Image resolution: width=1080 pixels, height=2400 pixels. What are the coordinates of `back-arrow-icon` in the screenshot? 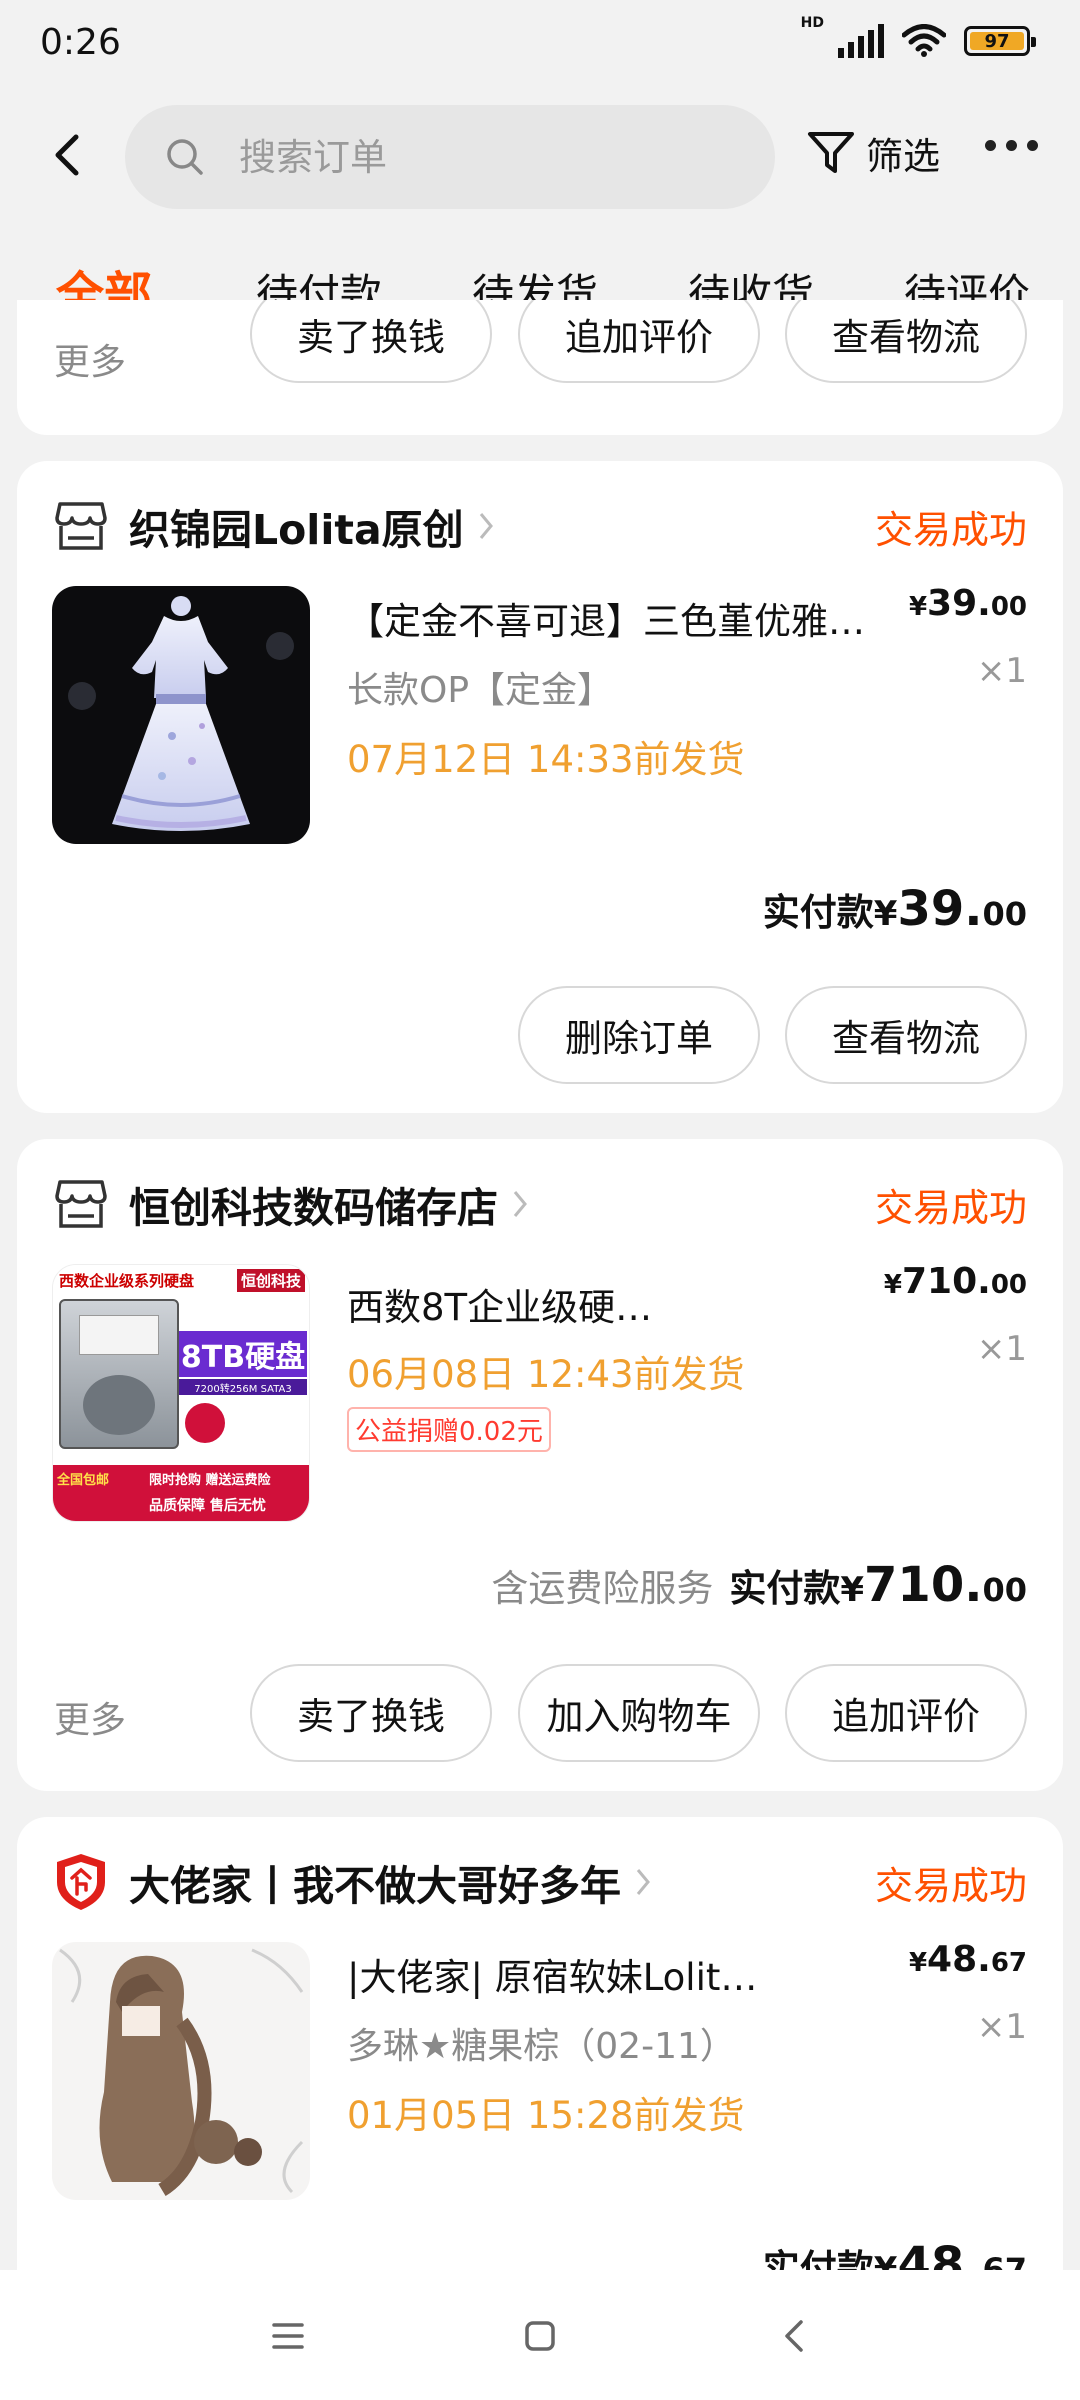 It's located at (794, 2336).